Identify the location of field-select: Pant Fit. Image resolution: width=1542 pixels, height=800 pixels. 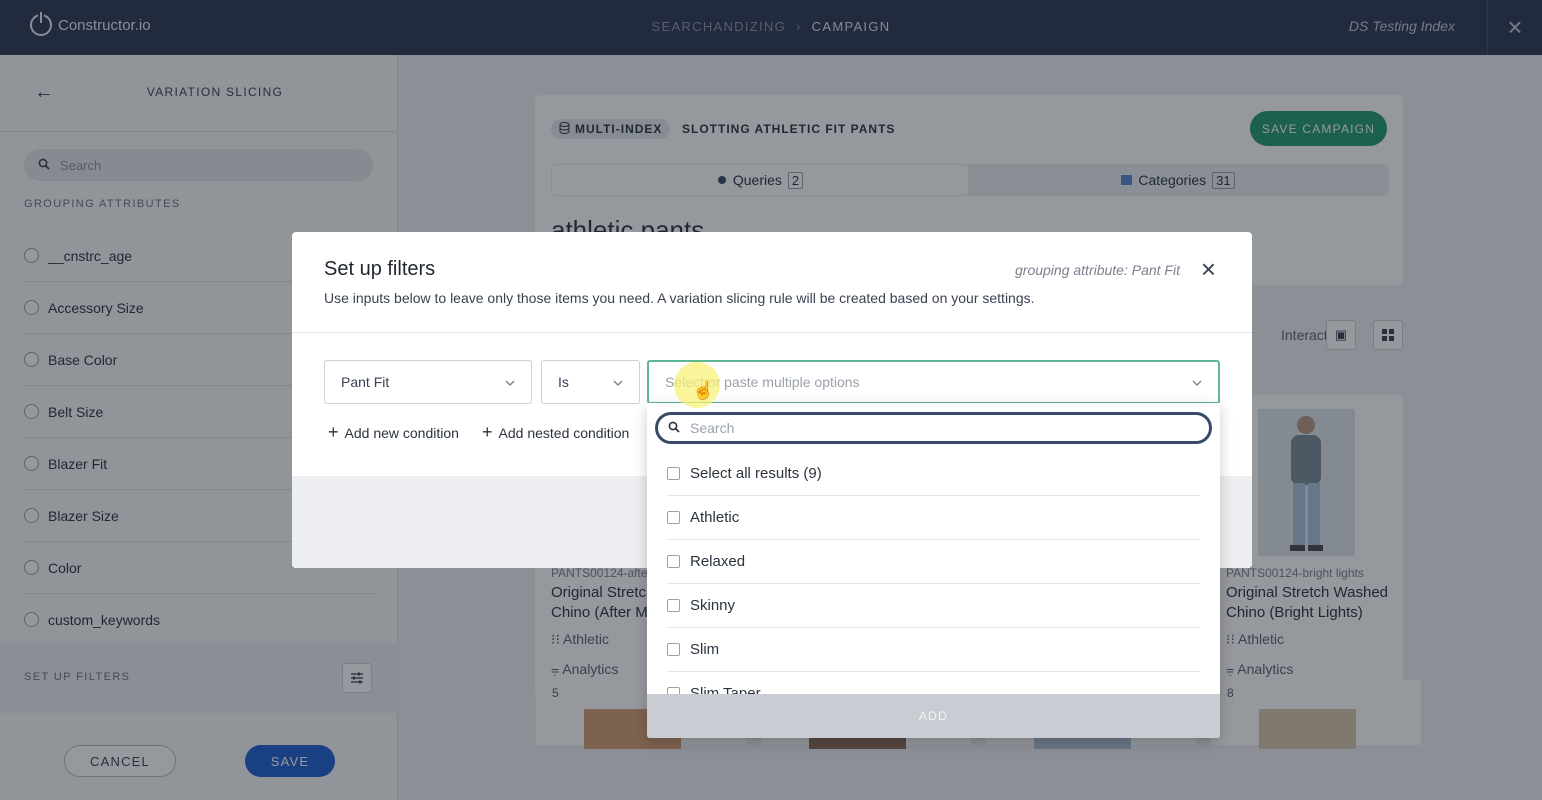
(428, 382).